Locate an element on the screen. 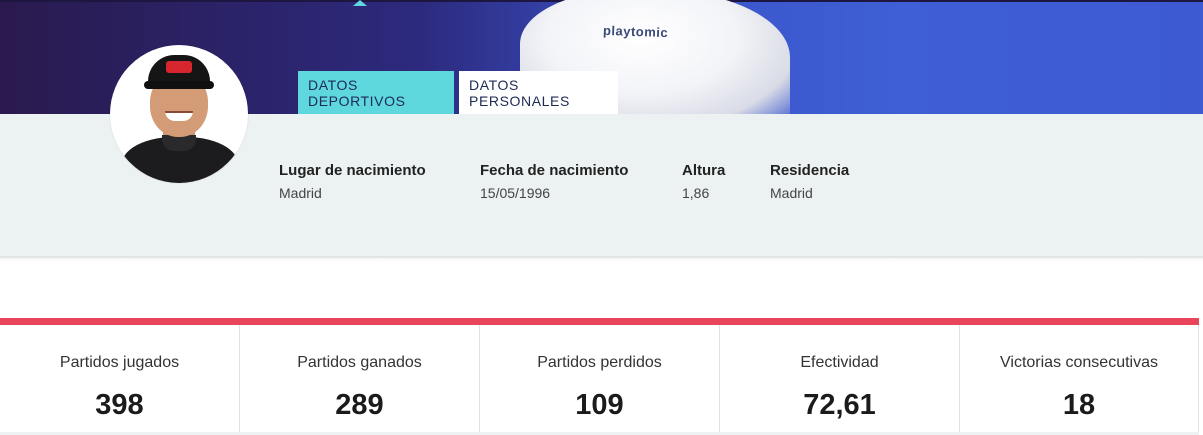 The width and height of the screenshot is (1203, 435). panel-shadow is located at coordinates (601, 259).